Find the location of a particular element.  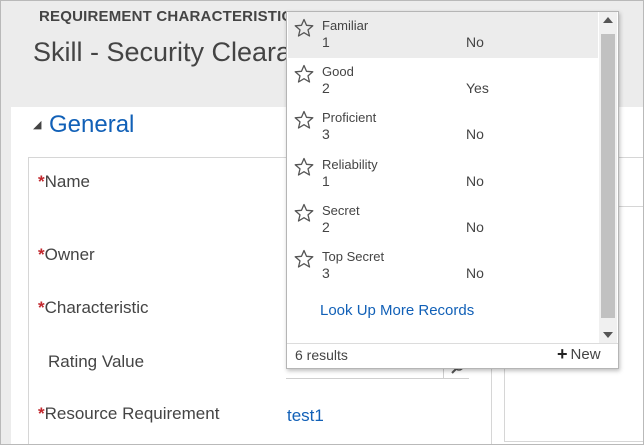

name-field-label: *Name is located at coordinates (64, 182).